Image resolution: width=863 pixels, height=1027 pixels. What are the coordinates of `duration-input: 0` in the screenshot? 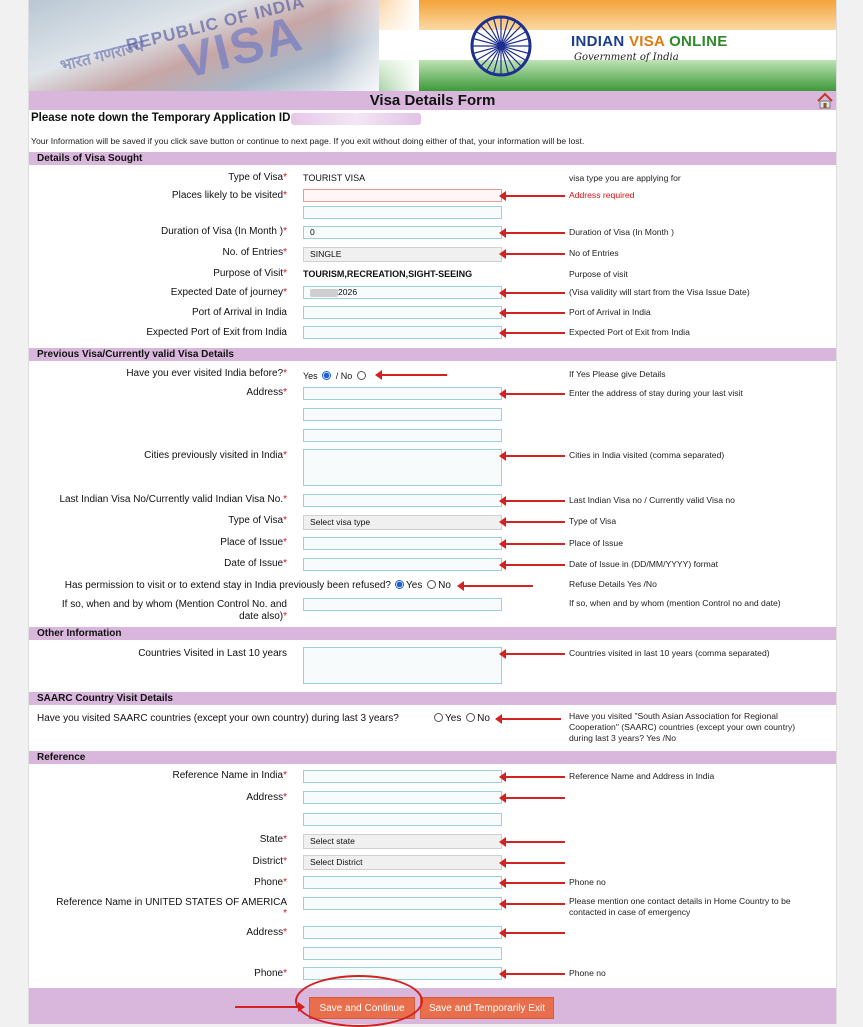 It's located at (402, 232).